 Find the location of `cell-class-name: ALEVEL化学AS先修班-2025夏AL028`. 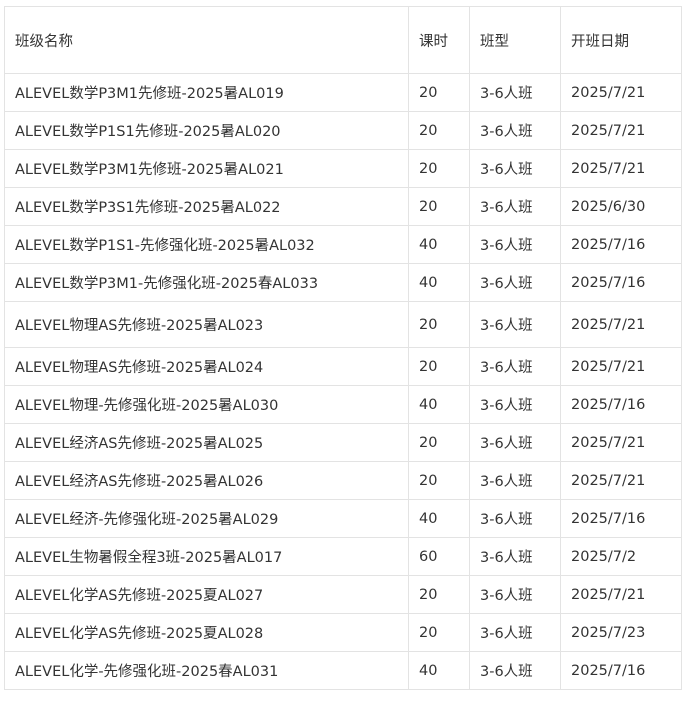

cell-class-name: ALEVEL化学AS先修班-2025夏AL028 is located at coordinates (206, 632).